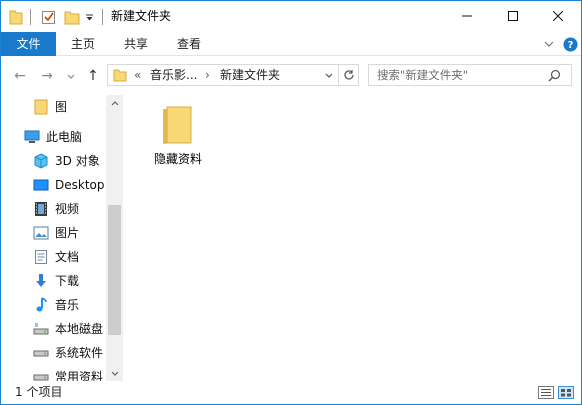 This screenshot has height=405, width=582. I want to click on window-title: 新建文件夹, so click(141, 16).